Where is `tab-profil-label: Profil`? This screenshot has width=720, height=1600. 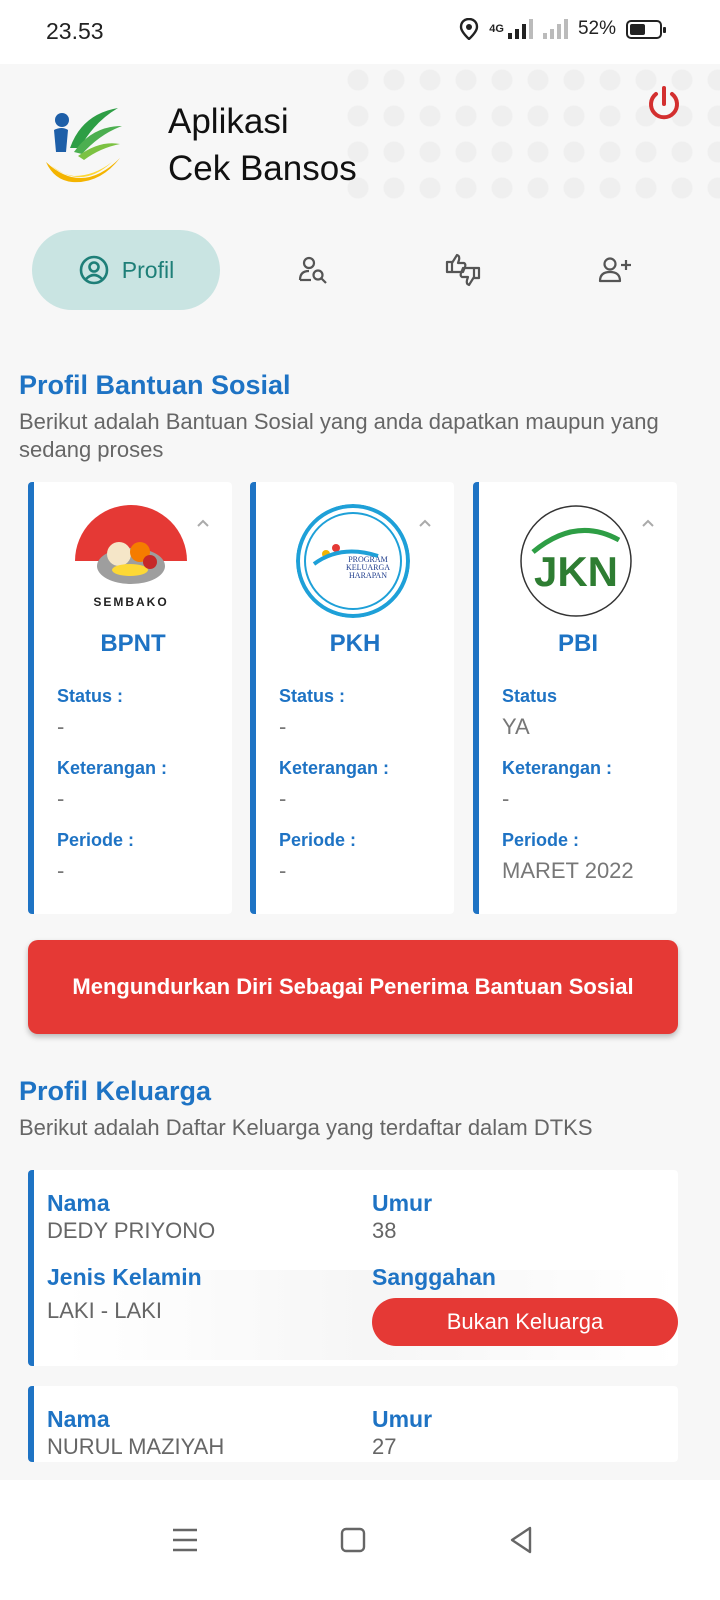
tab-profil-label: Profil is located at coordinates (148, 269).